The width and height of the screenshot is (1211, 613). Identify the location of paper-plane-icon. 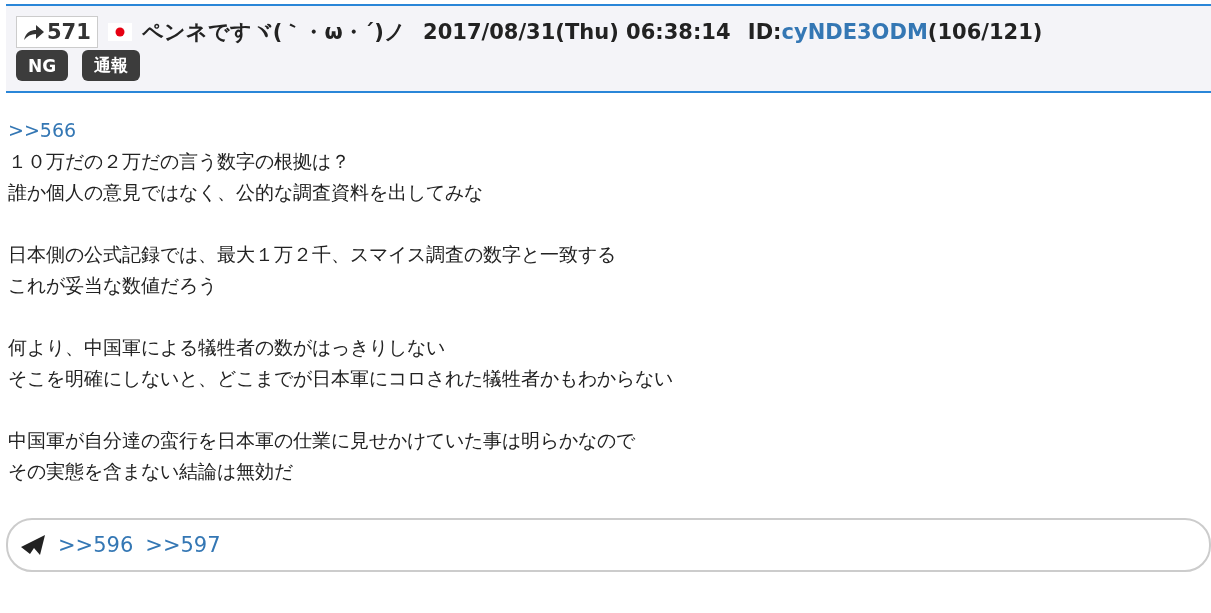
(33, 545).